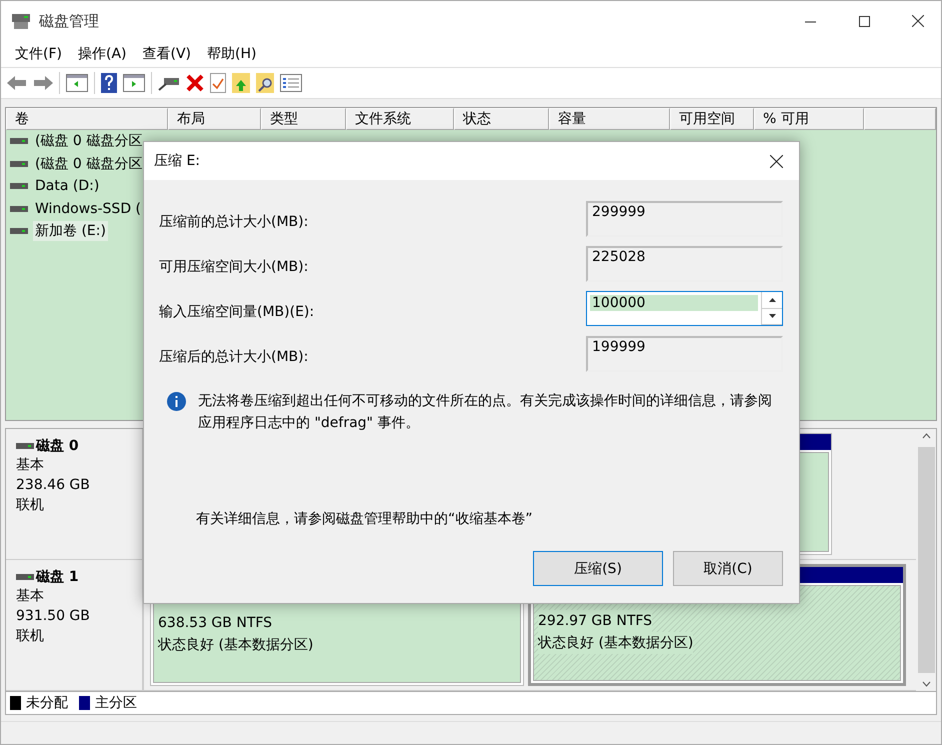 Image resolution: width=942 pixels, height=745 pixels. Describe the element at coordinates (809, 119) in the screenshot. I see `column-header: % 可用` at that location.